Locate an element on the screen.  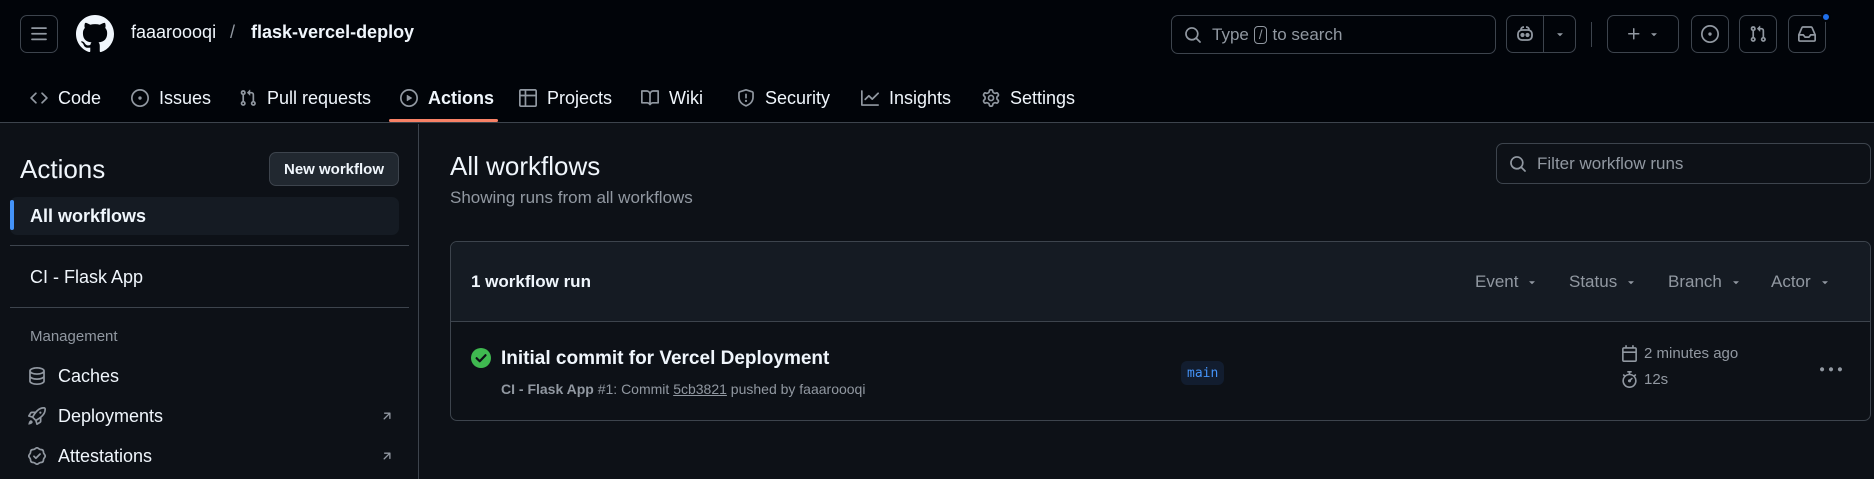
tab-label: Settings is located at coordinates (1043, 97).